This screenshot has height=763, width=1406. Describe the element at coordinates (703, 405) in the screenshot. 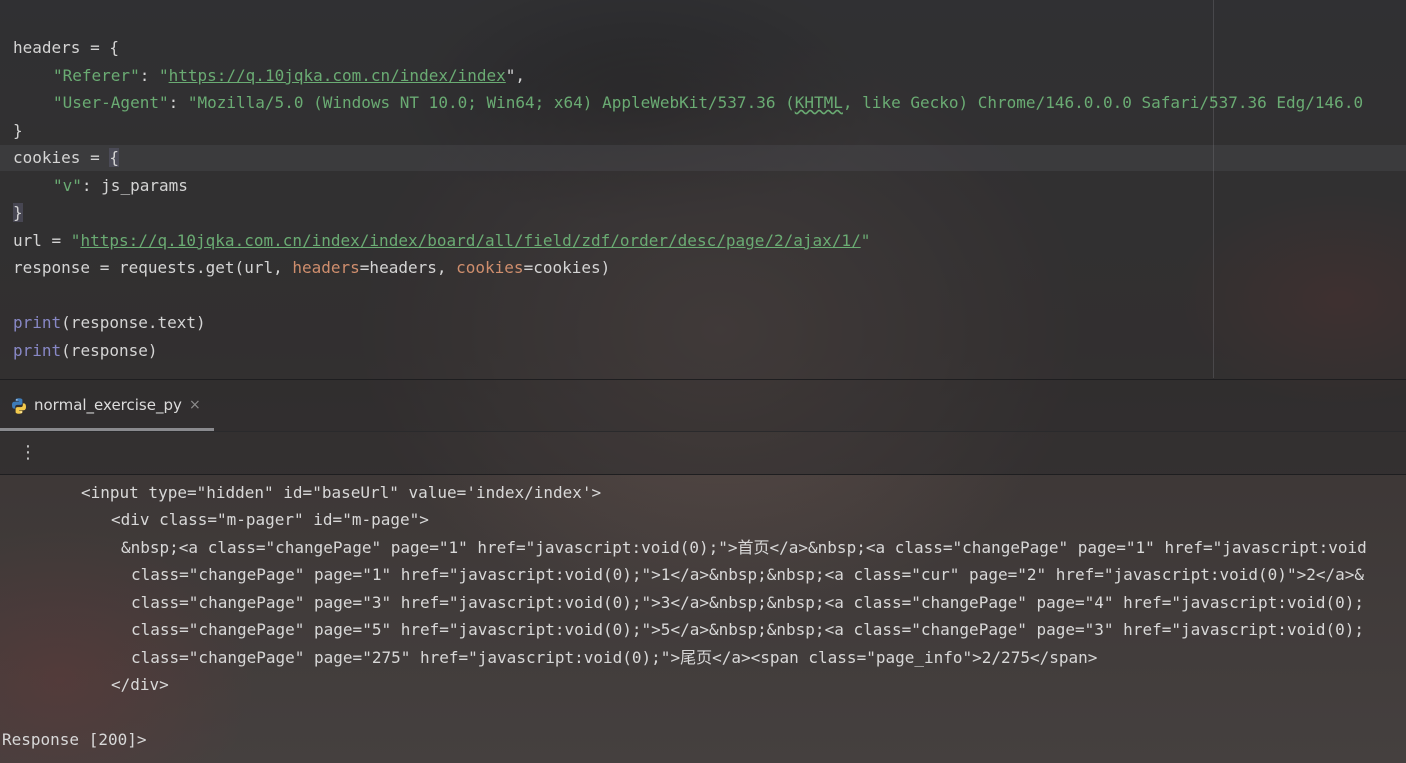

I see `run-tool-window-tabs: normal_exercise_py ×` at that location.